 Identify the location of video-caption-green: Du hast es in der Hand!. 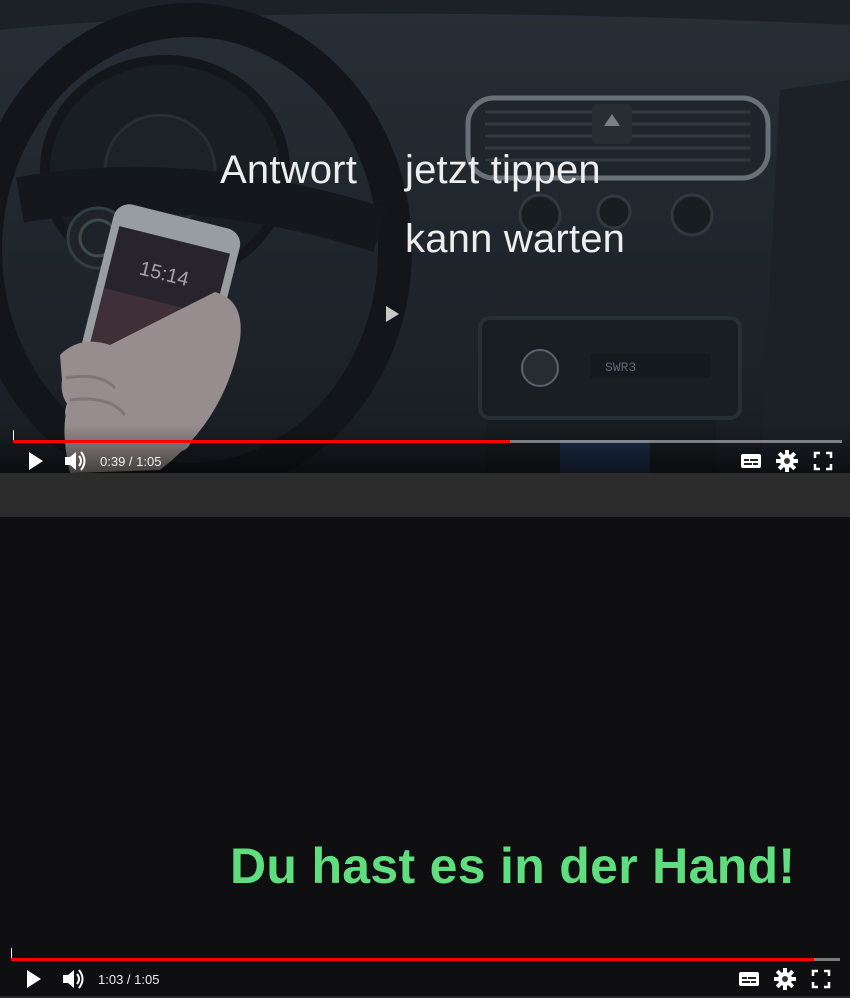
(513, 866).